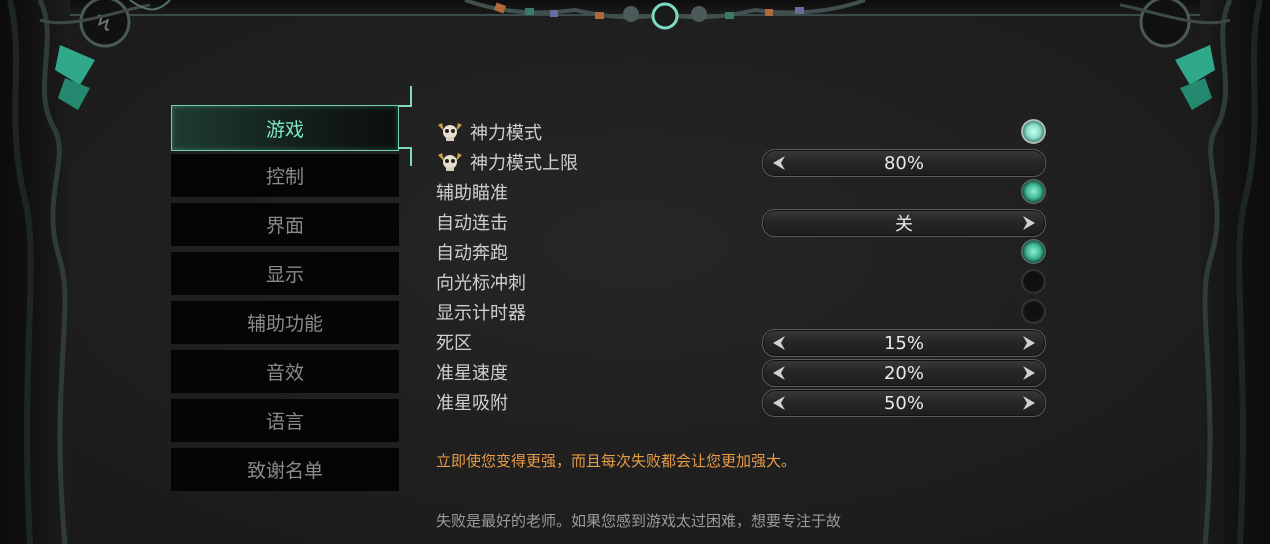 This screenshot has width=1270, height=544. I want to click on top-center-ornament-icon, so click(665, 15).